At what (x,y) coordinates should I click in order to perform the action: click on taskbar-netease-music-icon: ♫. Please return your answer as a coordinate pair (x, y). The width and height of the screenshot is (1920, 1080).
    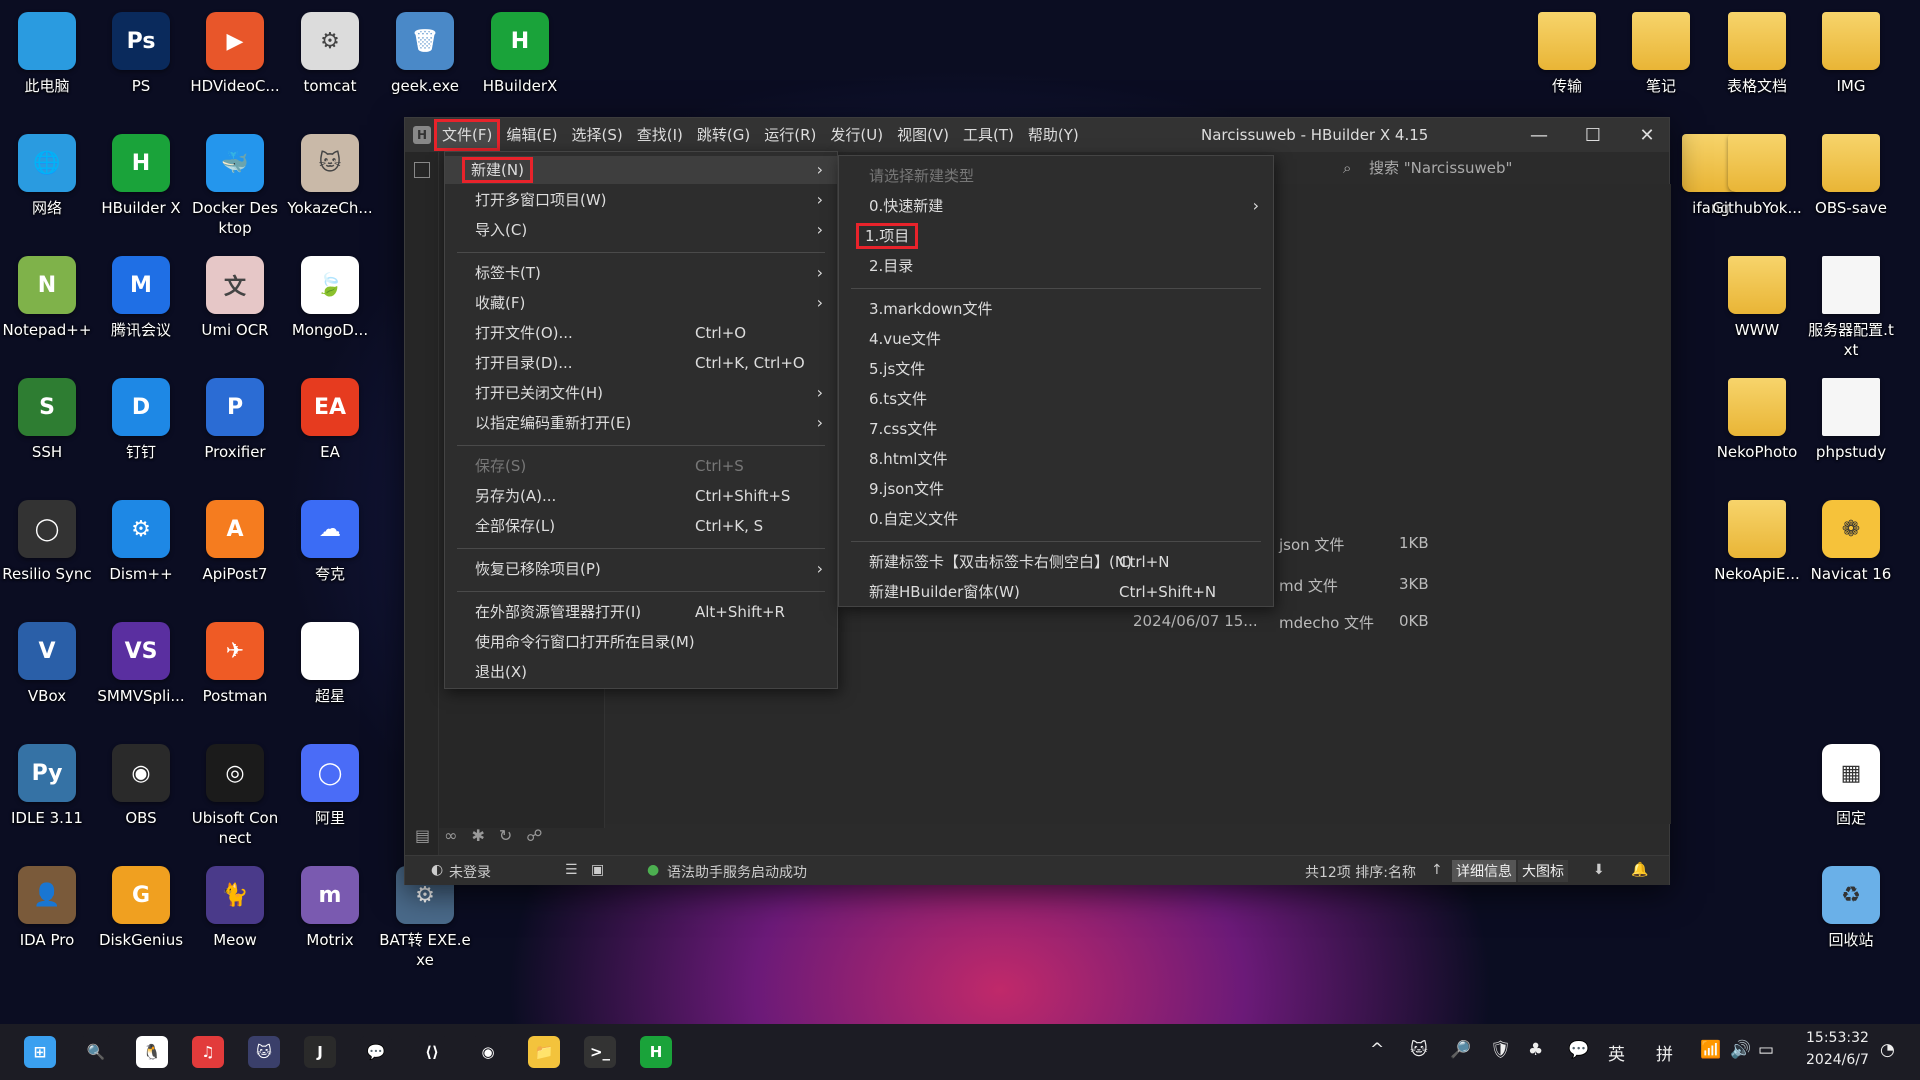
    Looking at the image, I should click on (208, 1052).